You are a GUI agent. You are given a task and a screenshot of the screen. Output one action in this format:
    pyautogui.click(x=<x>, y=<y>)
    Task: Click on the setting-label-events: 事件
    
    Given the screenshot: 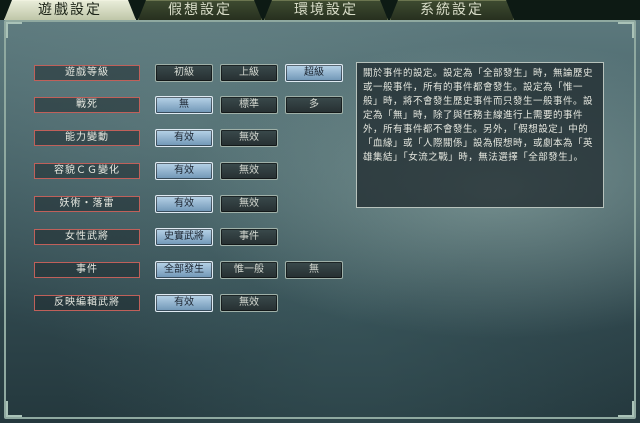 What is the action you would take?
    pyautogui.click(x=87, y=270)
    